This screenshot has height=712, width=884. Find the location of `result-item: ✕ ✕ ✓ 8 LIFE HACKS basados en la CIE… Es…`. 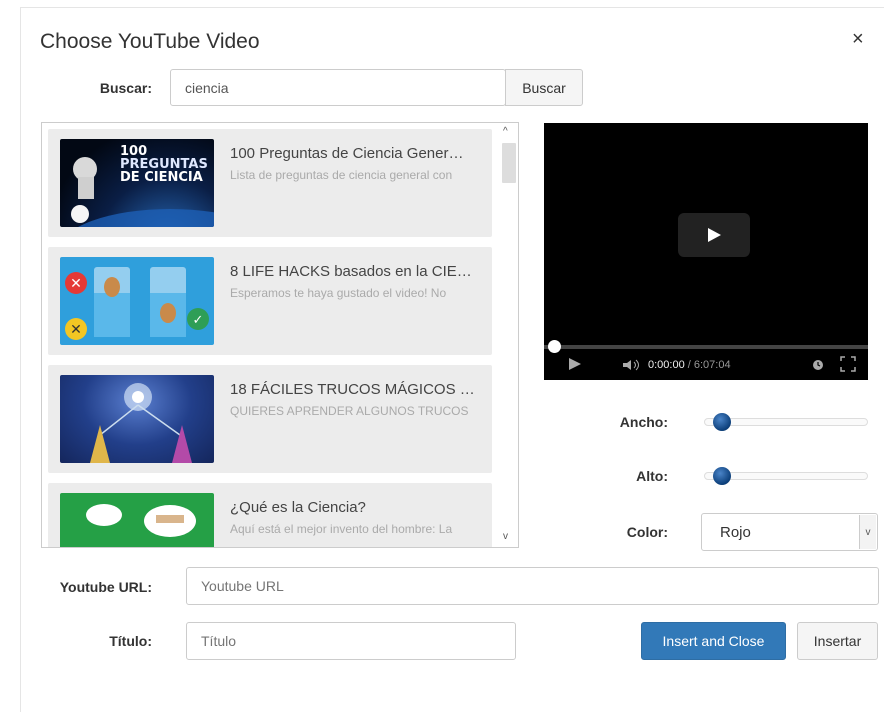

result-item: ✕ ✕ ✓ 8 LIFE HACKS basados en la CIE… Es… is located at coordinates (270, 301).